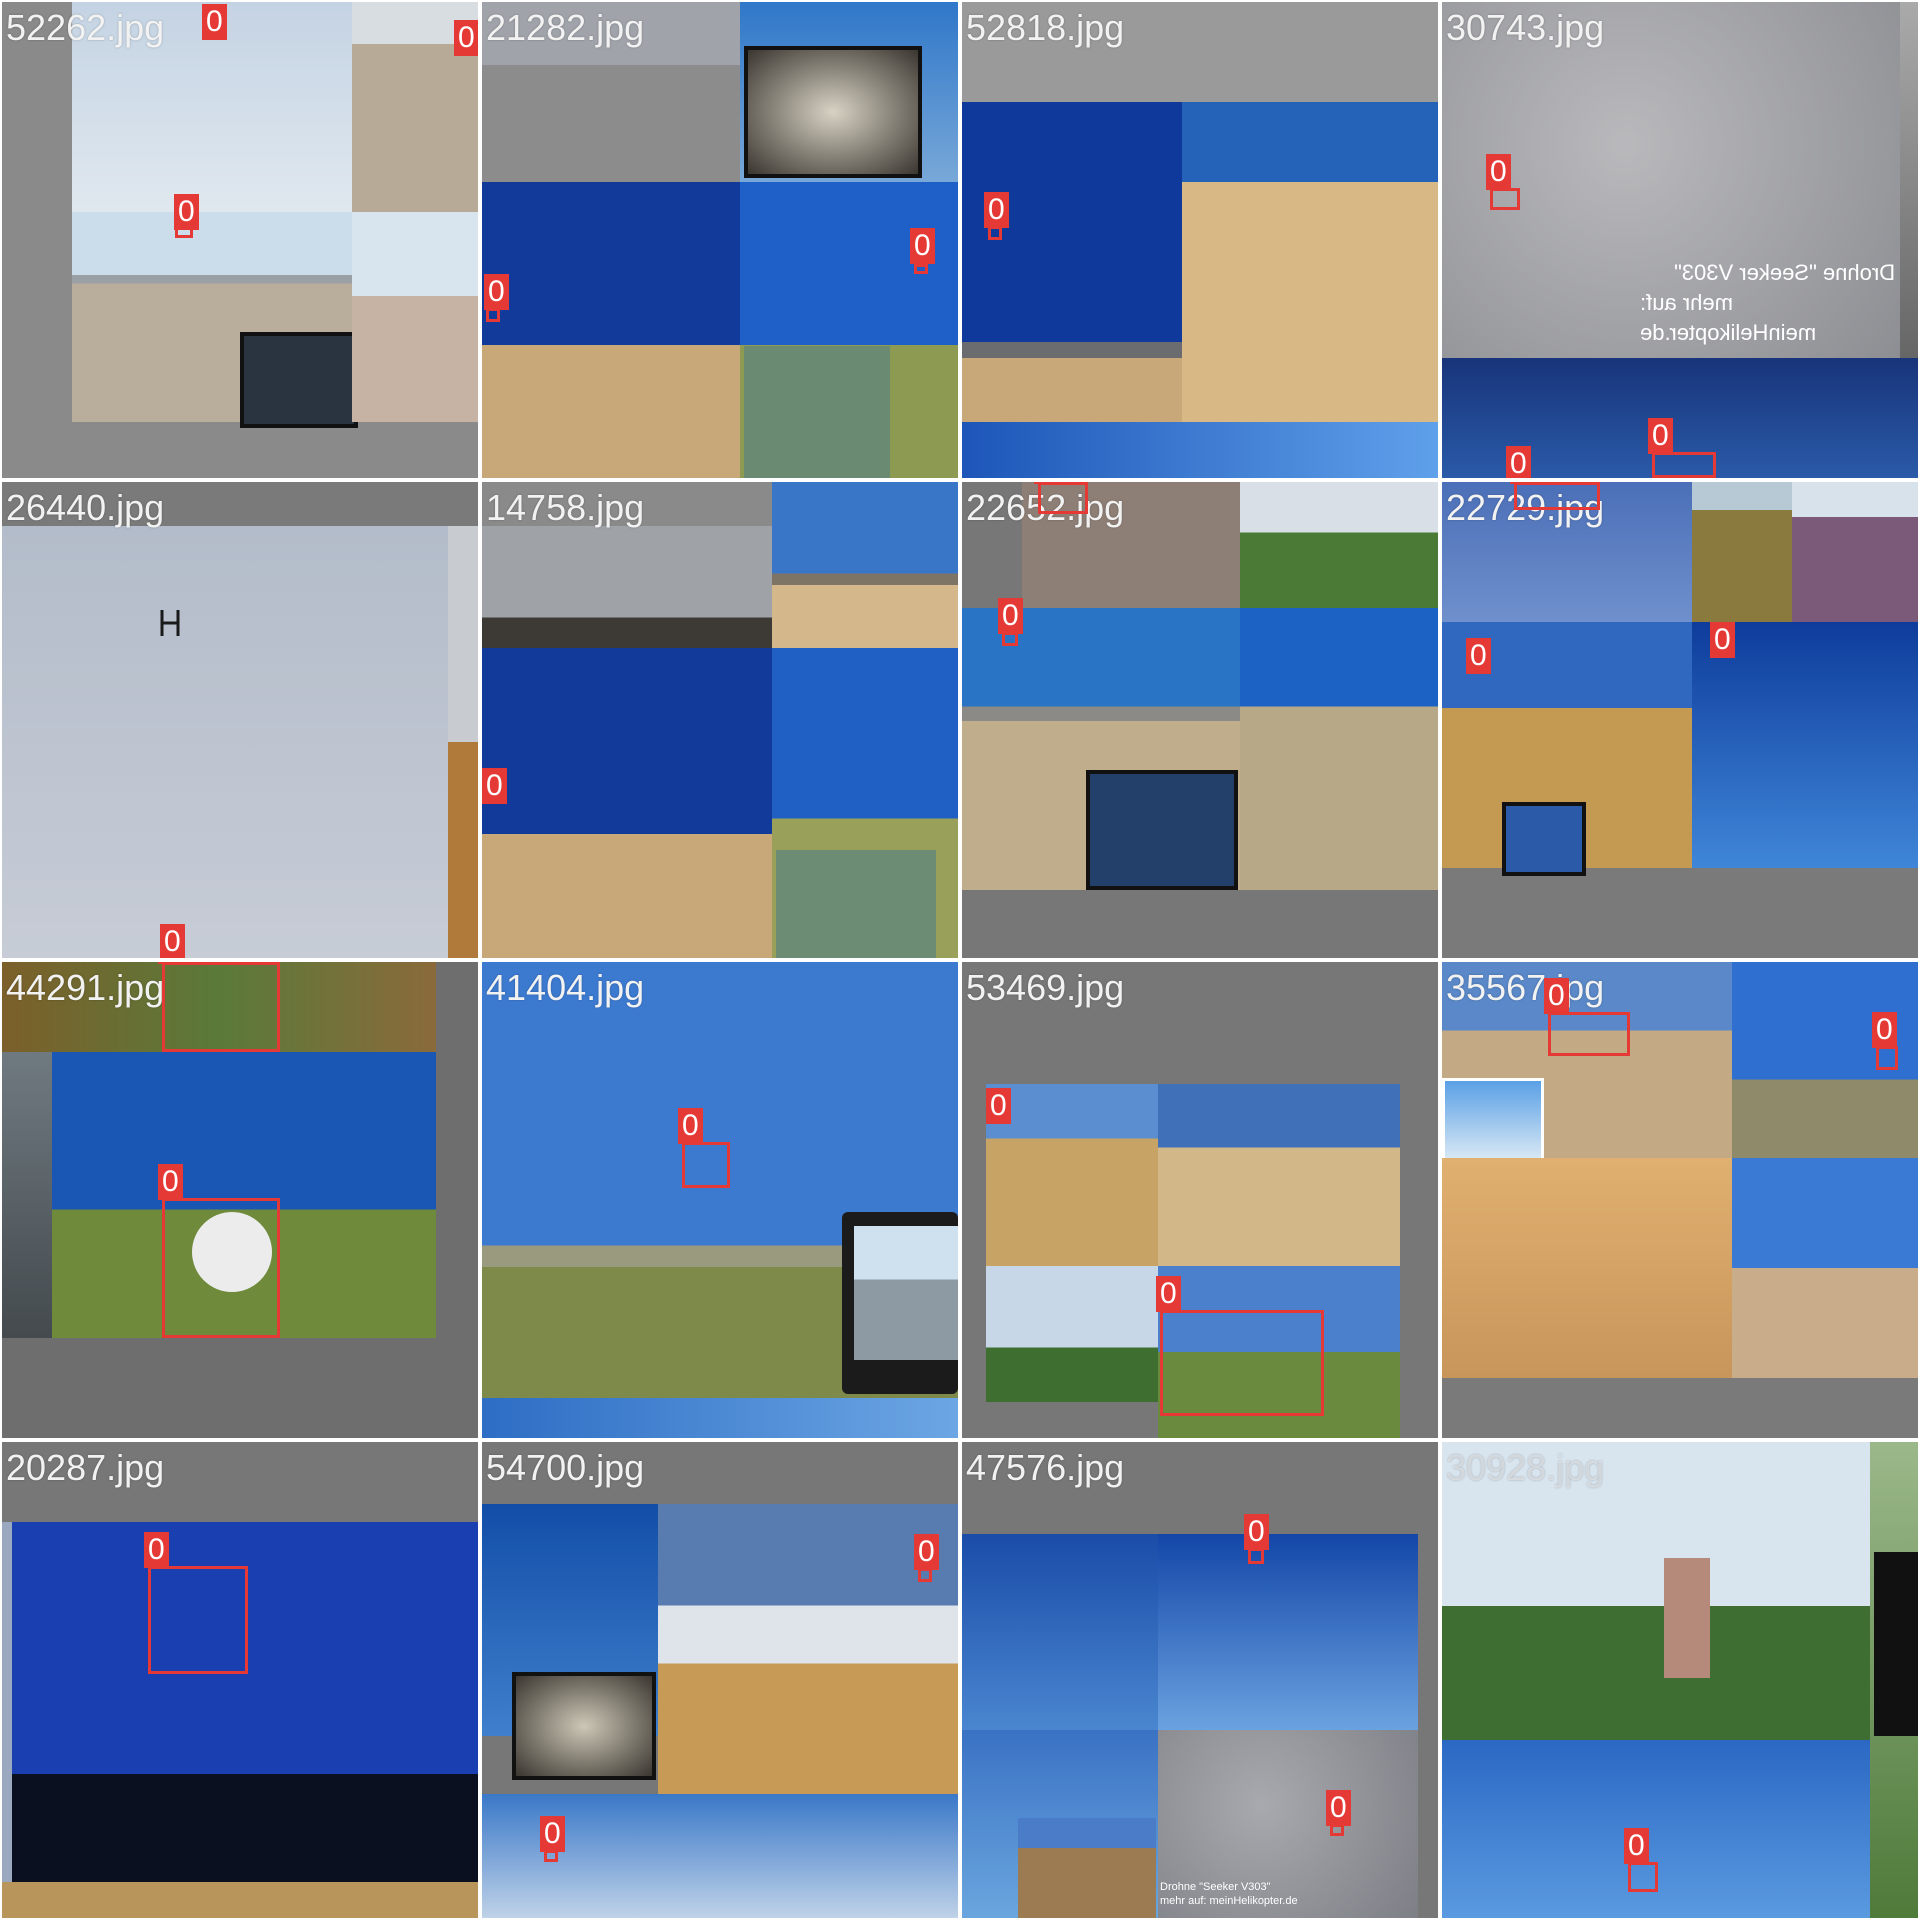 Image resolution: width=1920 pixels, height=1920 pixels. I want to click on mosaic-tile: 14758.jpg 0, so click(720, 720).